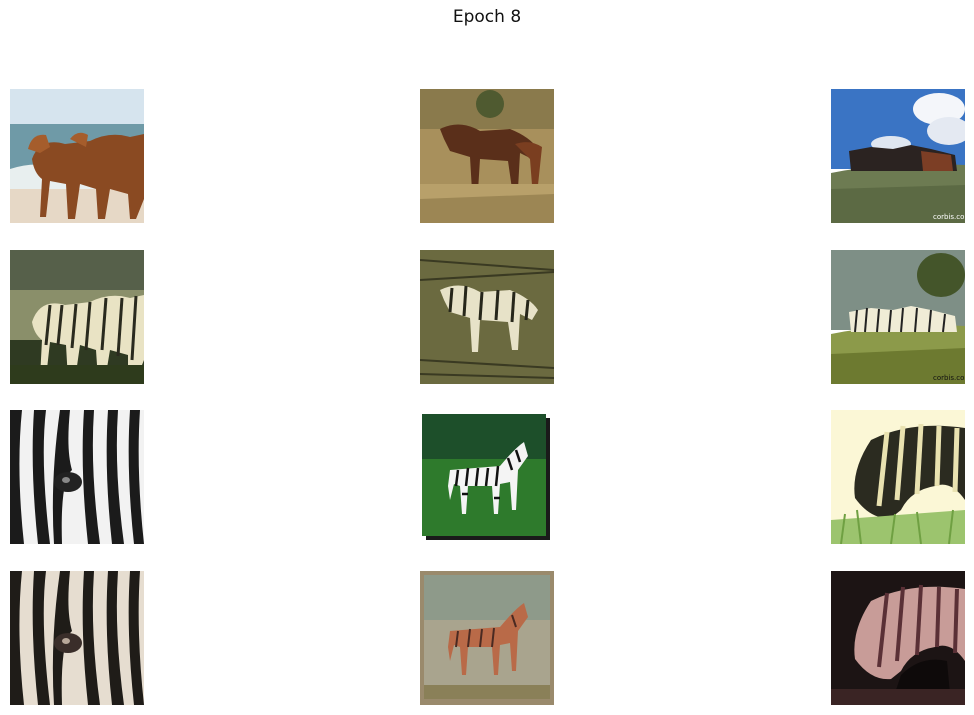 The height and width of the screenshot is (715, 974). Describe the element at coordinates (949, 378) in the screenshot. I see `watermark-text-translated: corbis.com` at that location.